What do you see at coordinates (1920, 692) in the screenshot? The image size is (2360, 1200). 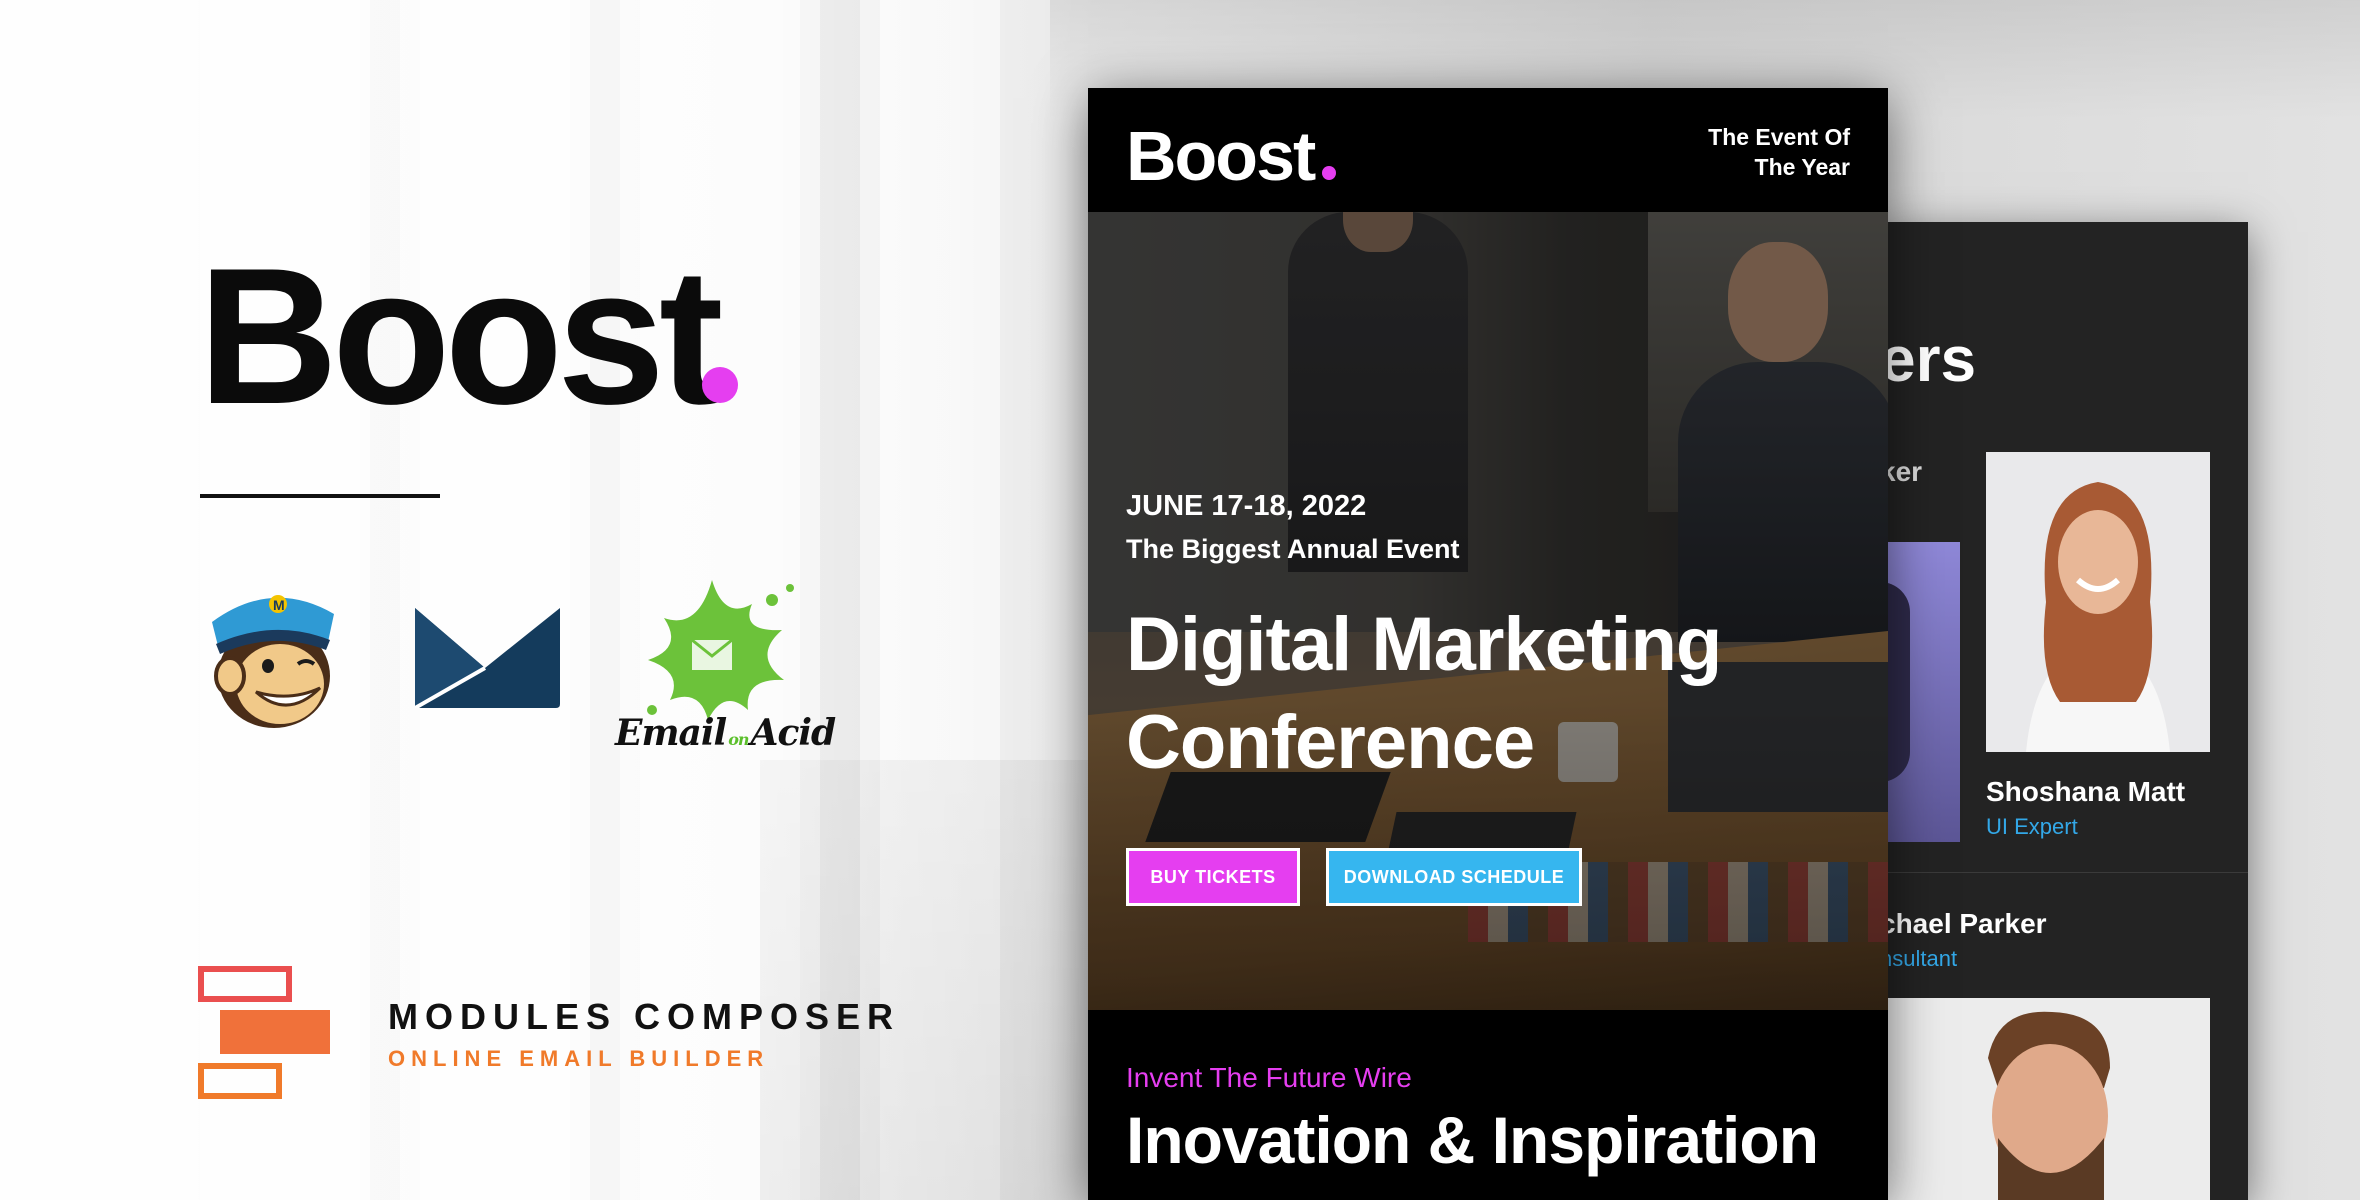 I see `speaker-photo-partial` at bounding box center [1920, 692].